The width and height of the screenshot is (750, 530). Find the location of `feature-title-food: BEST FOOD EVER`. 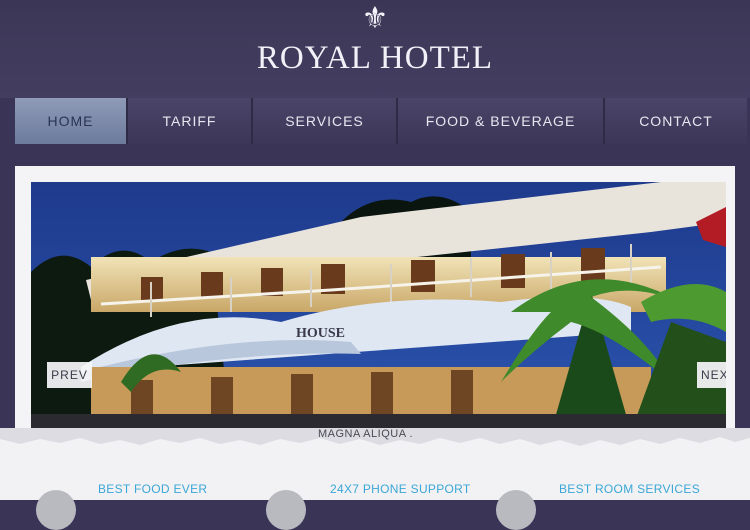

feature-title-food: BEST FOOD EVER is located at coordinates (152, 489).